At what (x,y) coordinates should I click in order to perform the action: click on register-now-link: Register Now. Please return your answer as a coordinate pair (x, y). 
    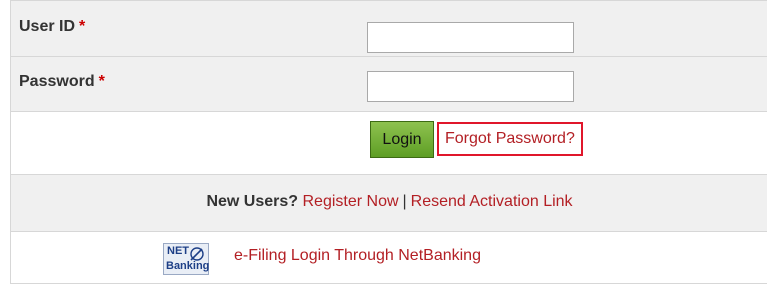
    Looking at the image, I should click on (350, 201).